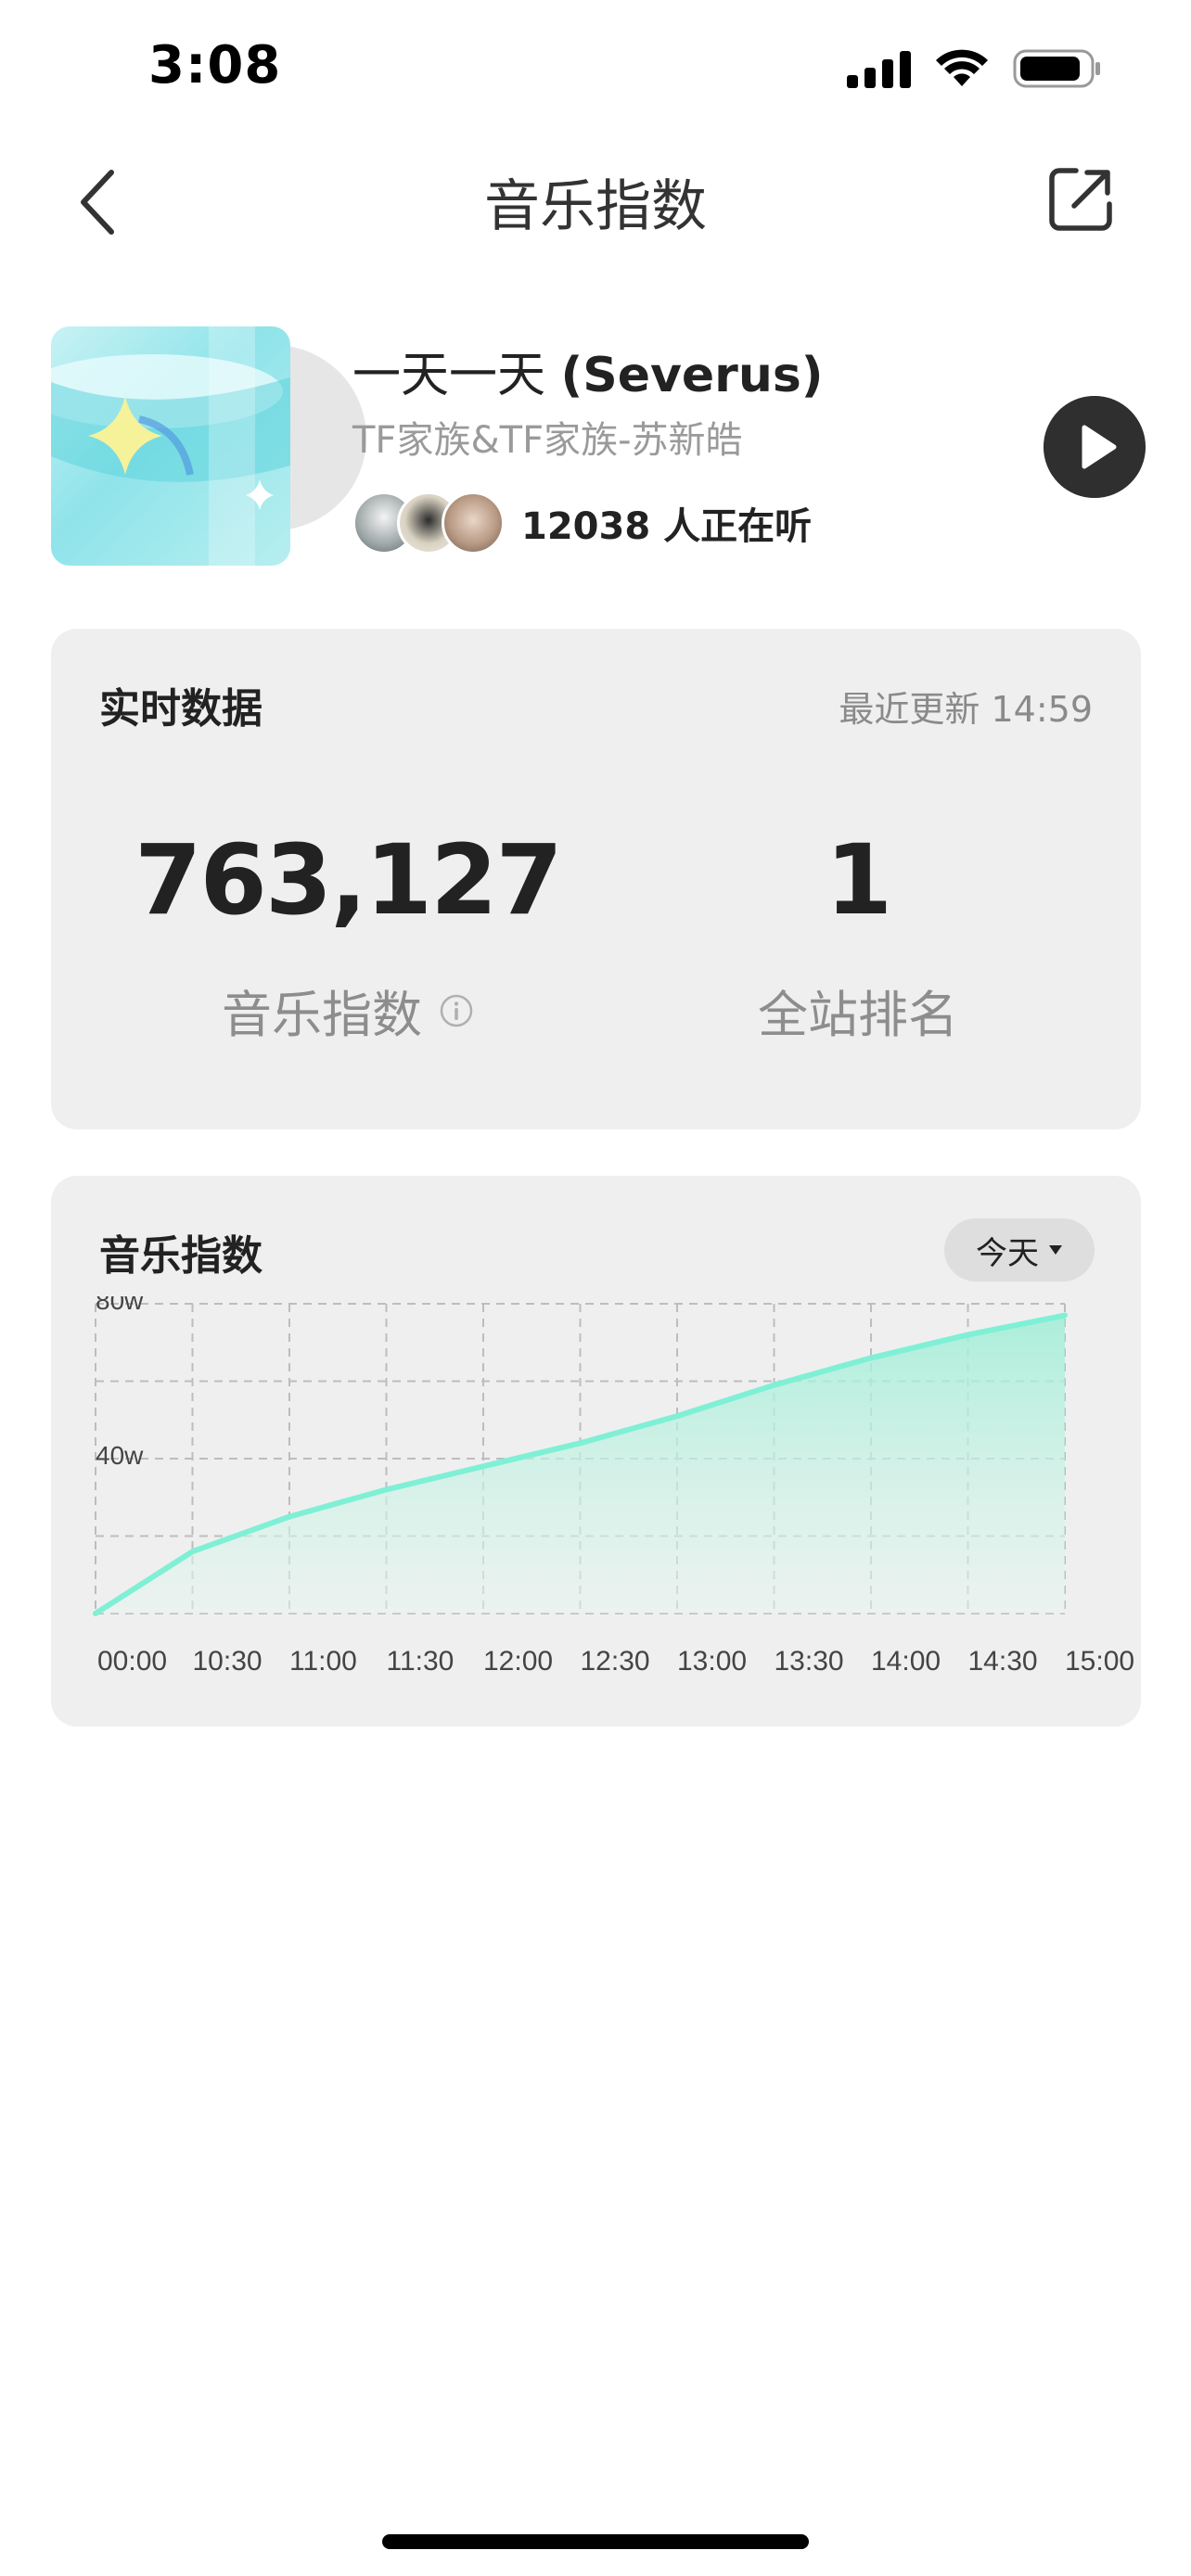  Describe the element at coordinates (1099, 1661) in the screenshot. I see `x-tick-label: 15:00` at that location.